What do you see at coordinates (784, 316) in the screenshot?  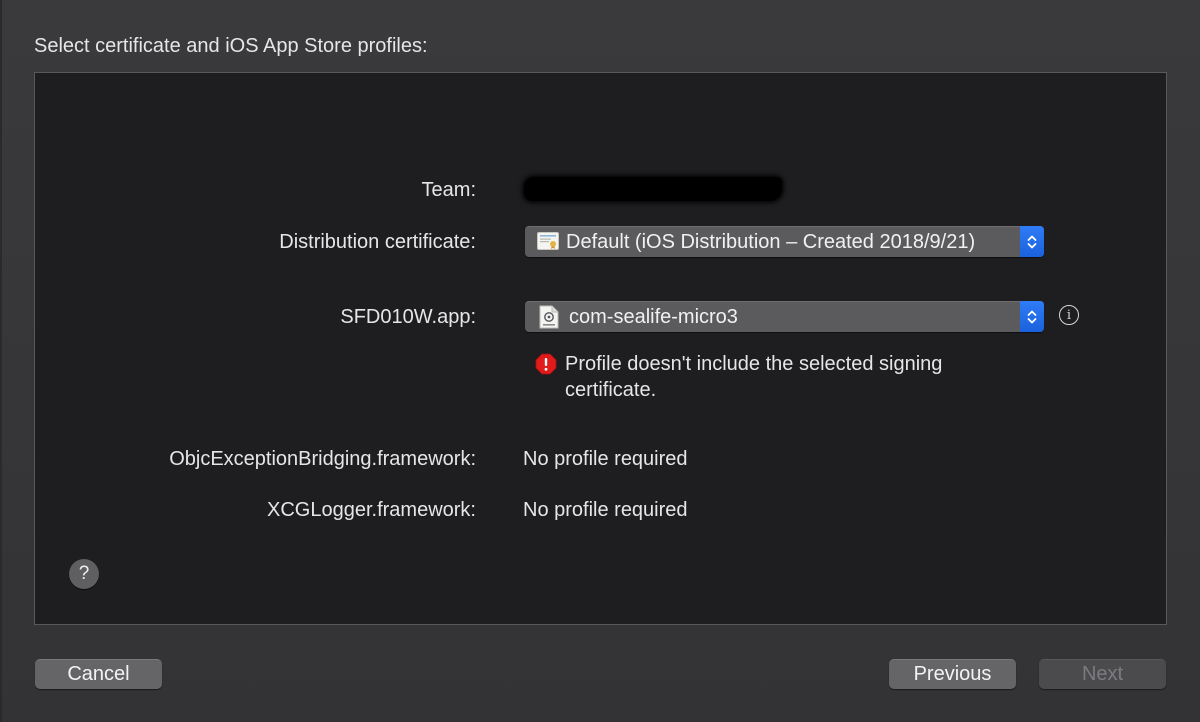 I see `app-profile-popup: com-sealife-micro3` at bounding box center [784, 316].